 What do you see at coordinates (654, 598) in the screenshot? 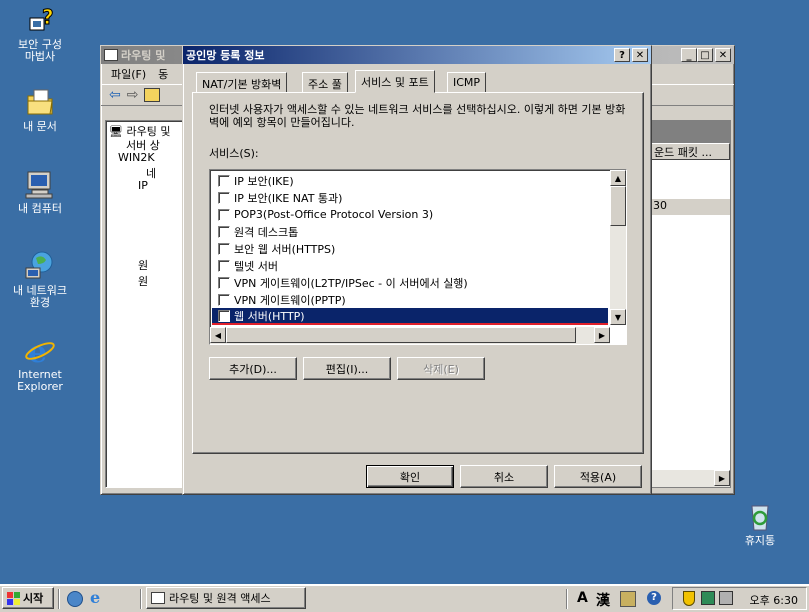
I see `help-icon: ?` at bounding box center [654, 598].